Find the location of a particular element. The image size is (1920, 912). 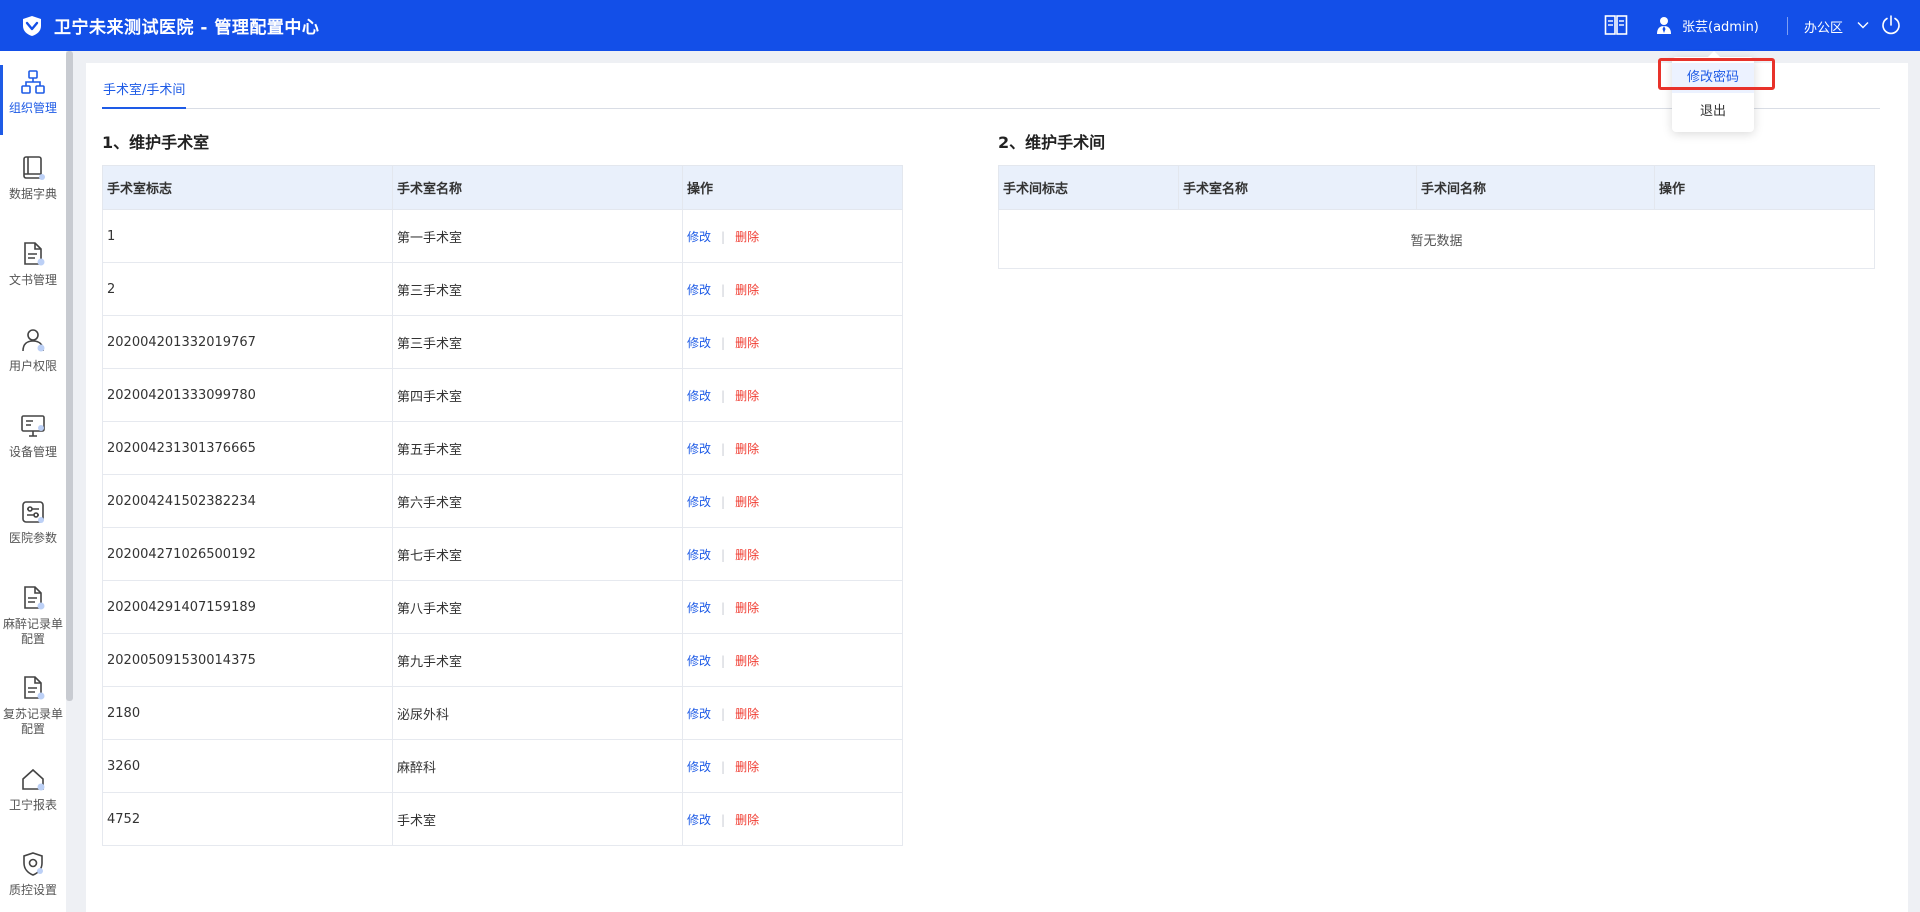

department-id-cell: 202005091530014375 is located at coordinates (247, 660).